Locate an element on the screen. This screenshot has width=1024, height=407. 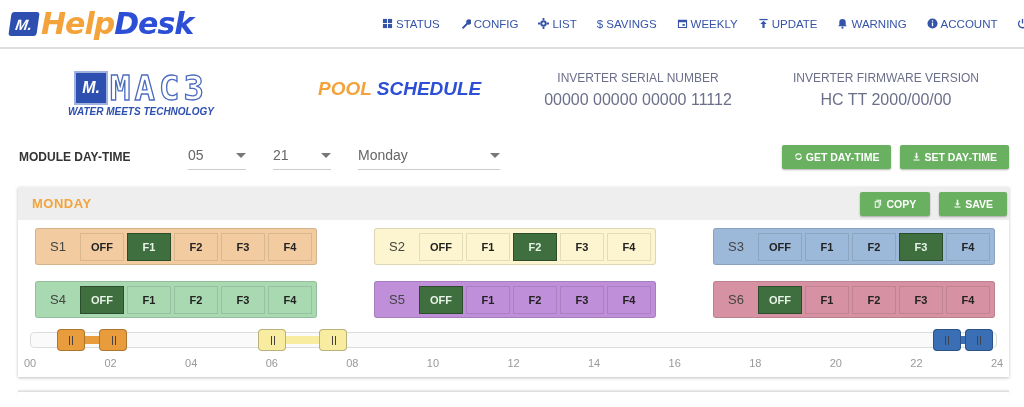
page-title: POOL is located at coordinates (345, 88).